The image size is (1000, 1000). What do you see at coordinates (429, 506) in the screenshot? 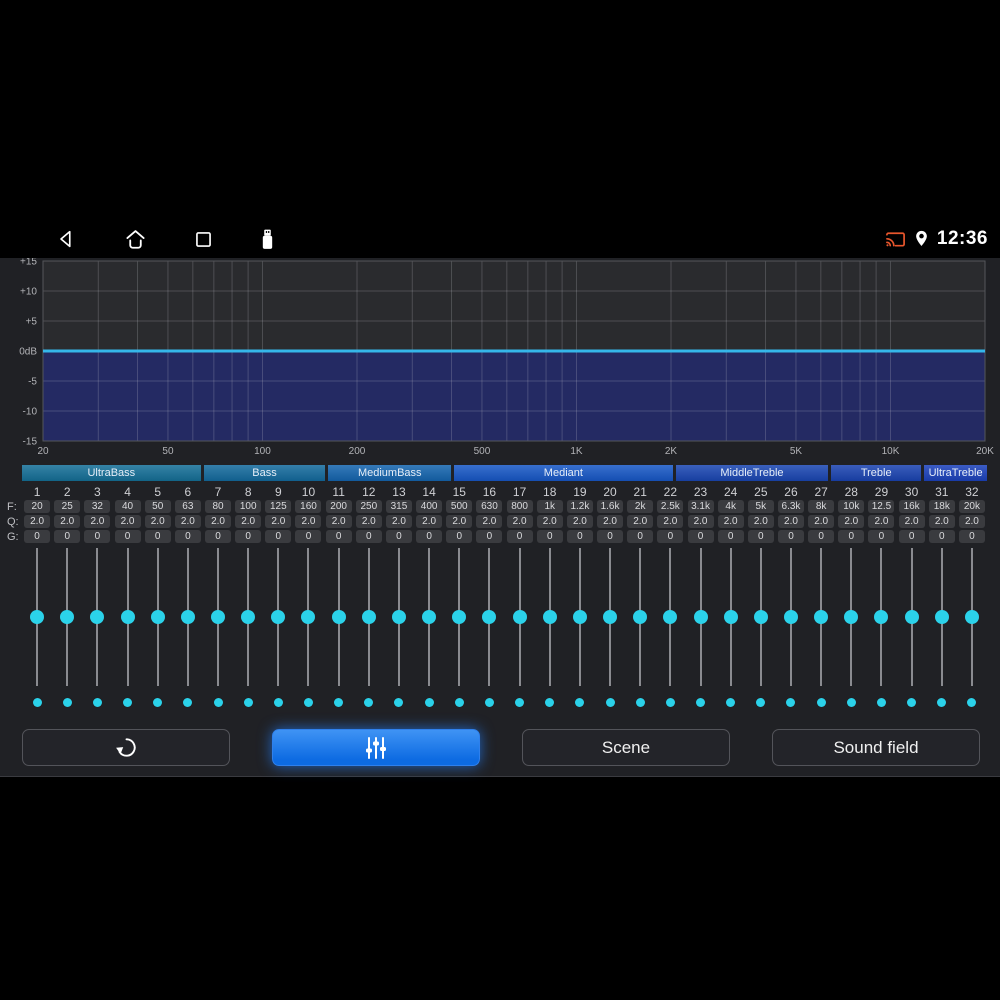
I see `band-freq-chip: 400` at bounding box center [429, 506].